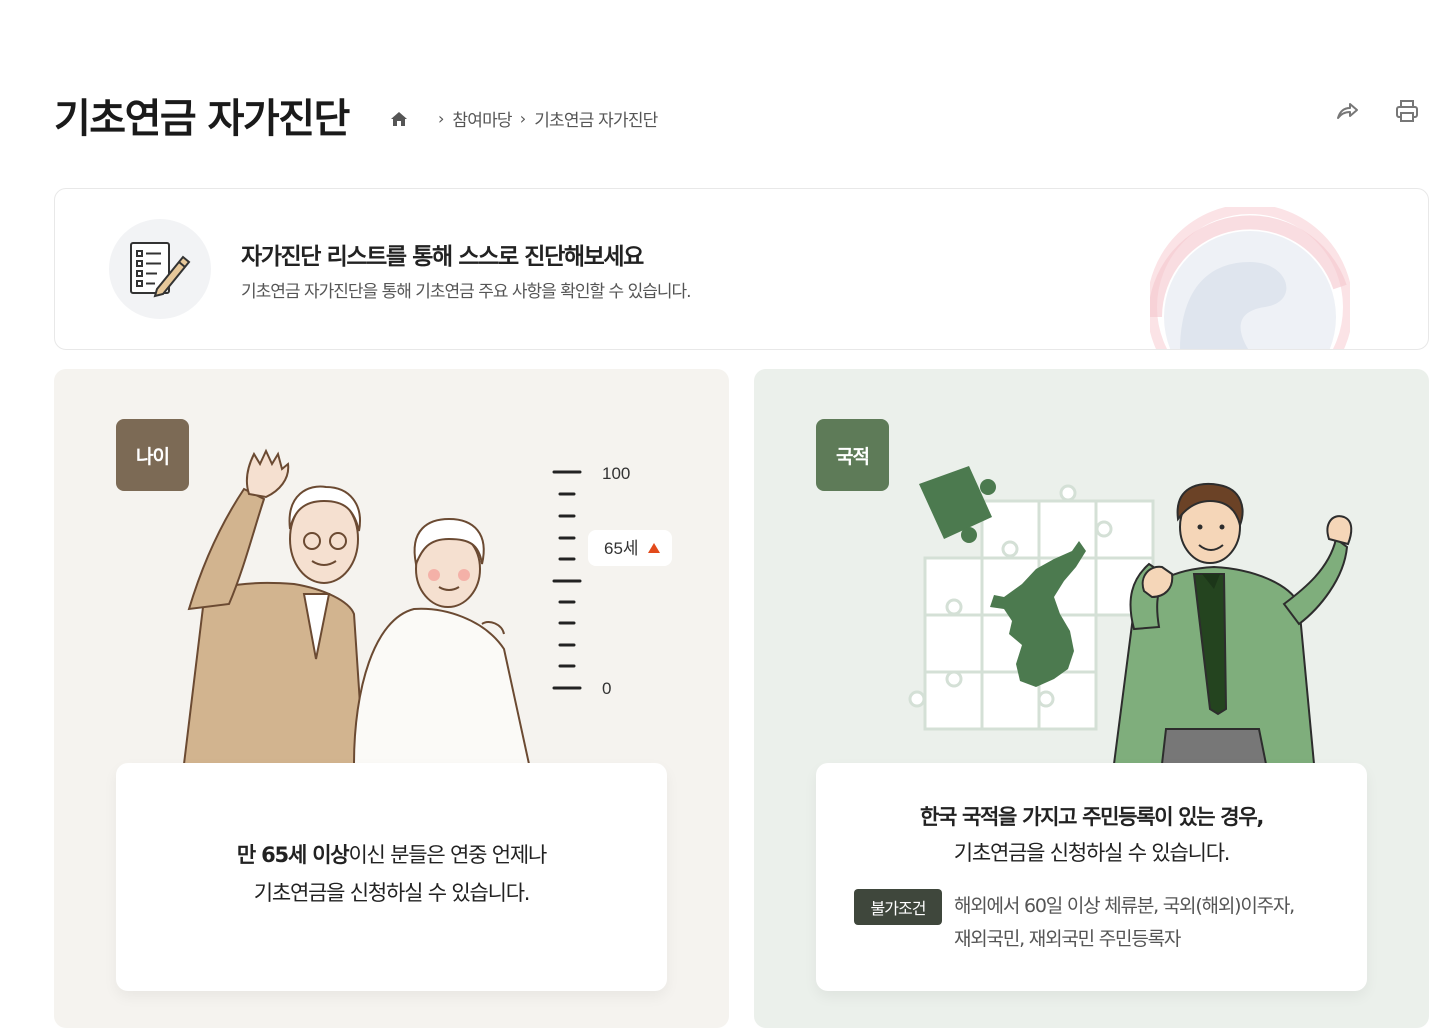 This screenshot has height=1031, width=1444. What do you see at coordinates (392, 893) in the screenshot?
I see `age-info-line-2: 기초연금을 신청하실 수 있습니다.` at bounding box center [392, 893].